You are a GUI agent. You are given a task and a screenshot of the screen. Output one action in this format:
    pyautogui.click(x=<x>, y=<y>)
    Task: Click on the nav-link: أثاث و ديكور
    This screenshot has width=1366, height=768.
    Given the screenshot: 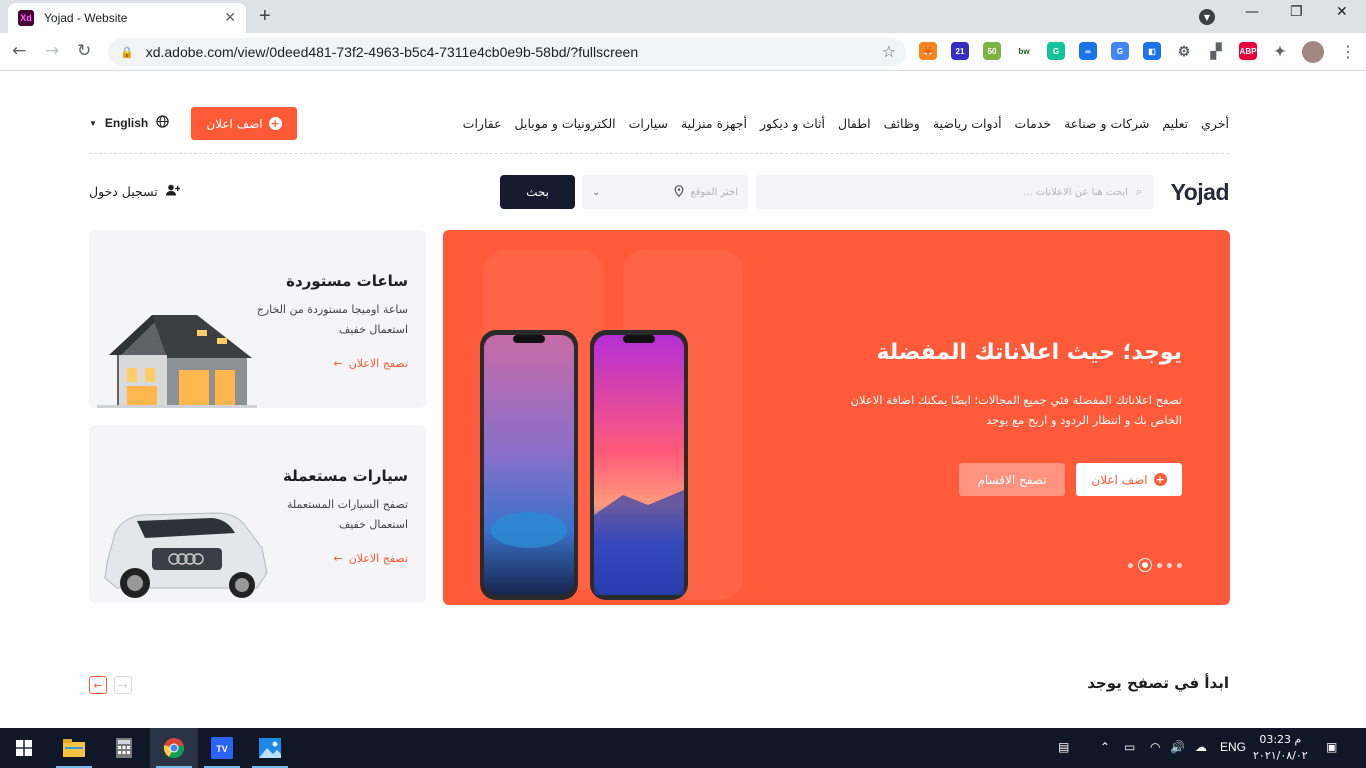 What is the action you would take?
    pyautogui.click(x=792, y=123)
    